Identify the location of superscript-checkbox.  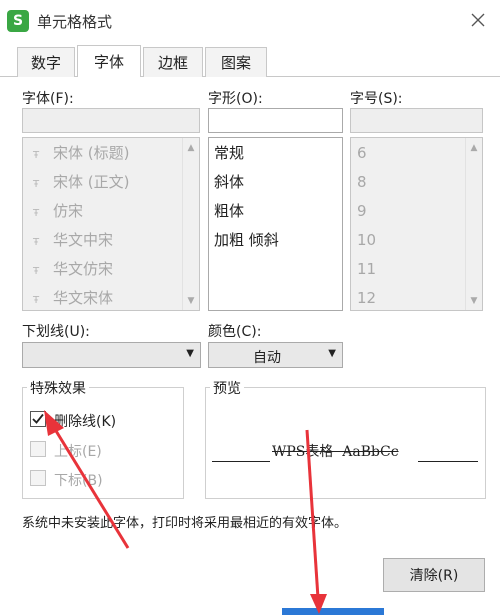
(38, 449).